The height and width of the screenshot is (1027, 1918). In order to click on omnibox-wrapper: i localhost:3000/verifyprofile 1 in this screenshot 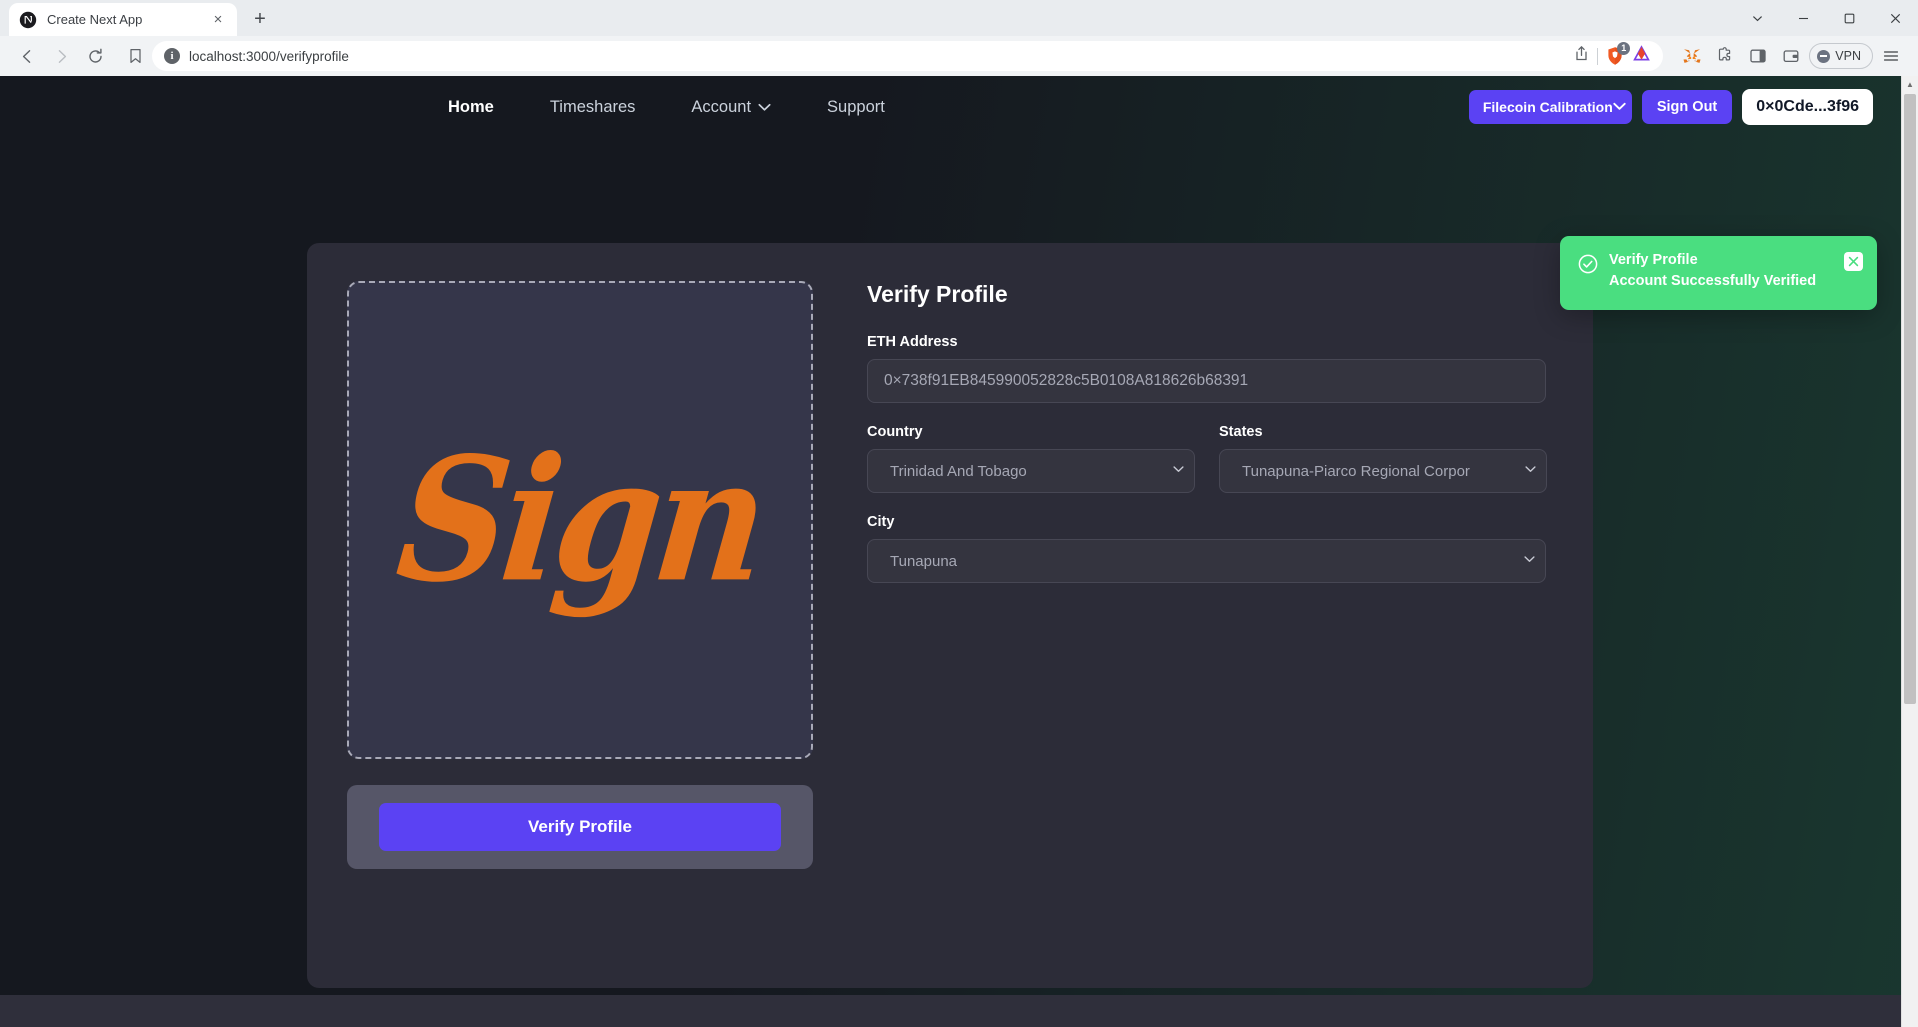, I will do `click(891, 56)`.